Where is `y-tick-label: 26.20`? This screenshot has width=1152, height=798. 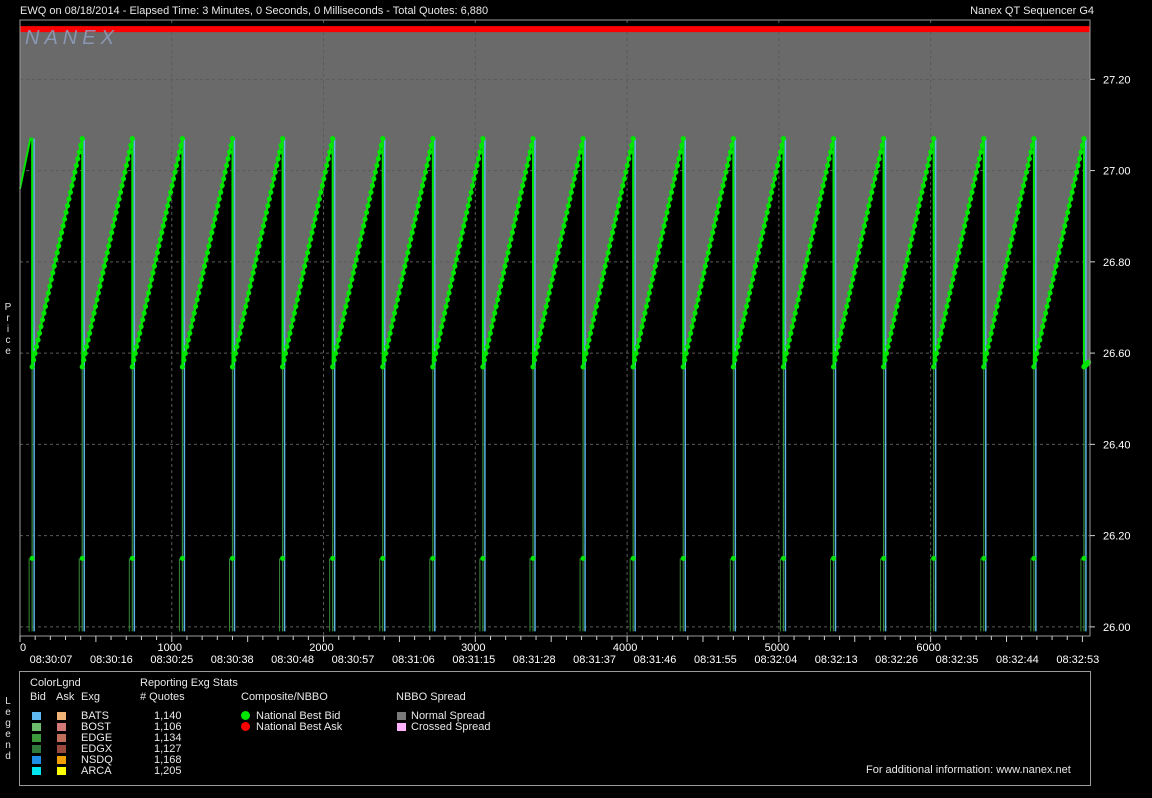 y-tick-label: 26.20 is located at coordinates (1117, 537).